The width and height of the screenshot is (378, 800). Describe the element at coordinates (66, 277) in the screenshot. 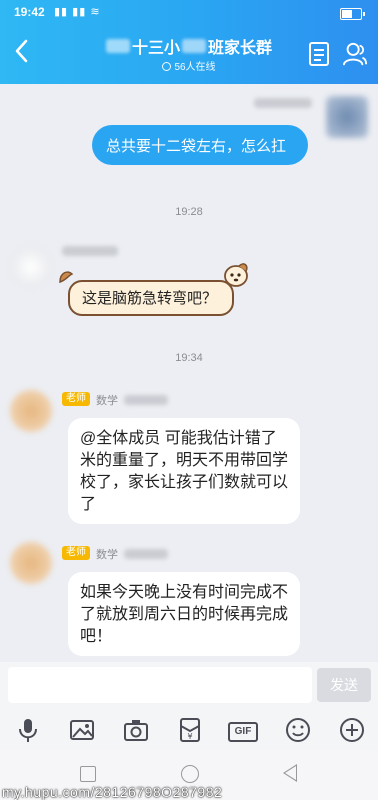

I see `dog-ear-icon` at that location.